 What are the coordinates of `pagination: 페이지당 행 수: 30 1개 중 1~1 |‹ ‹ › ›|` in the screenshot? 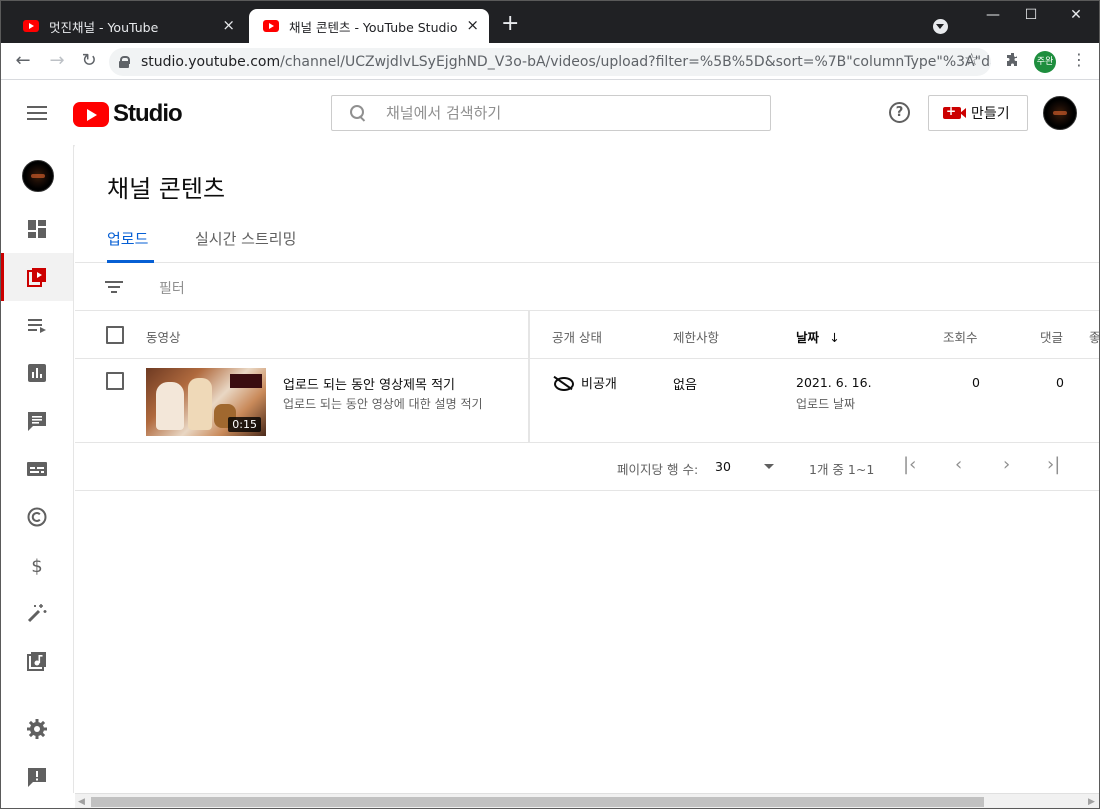 It's located at (587, 467).